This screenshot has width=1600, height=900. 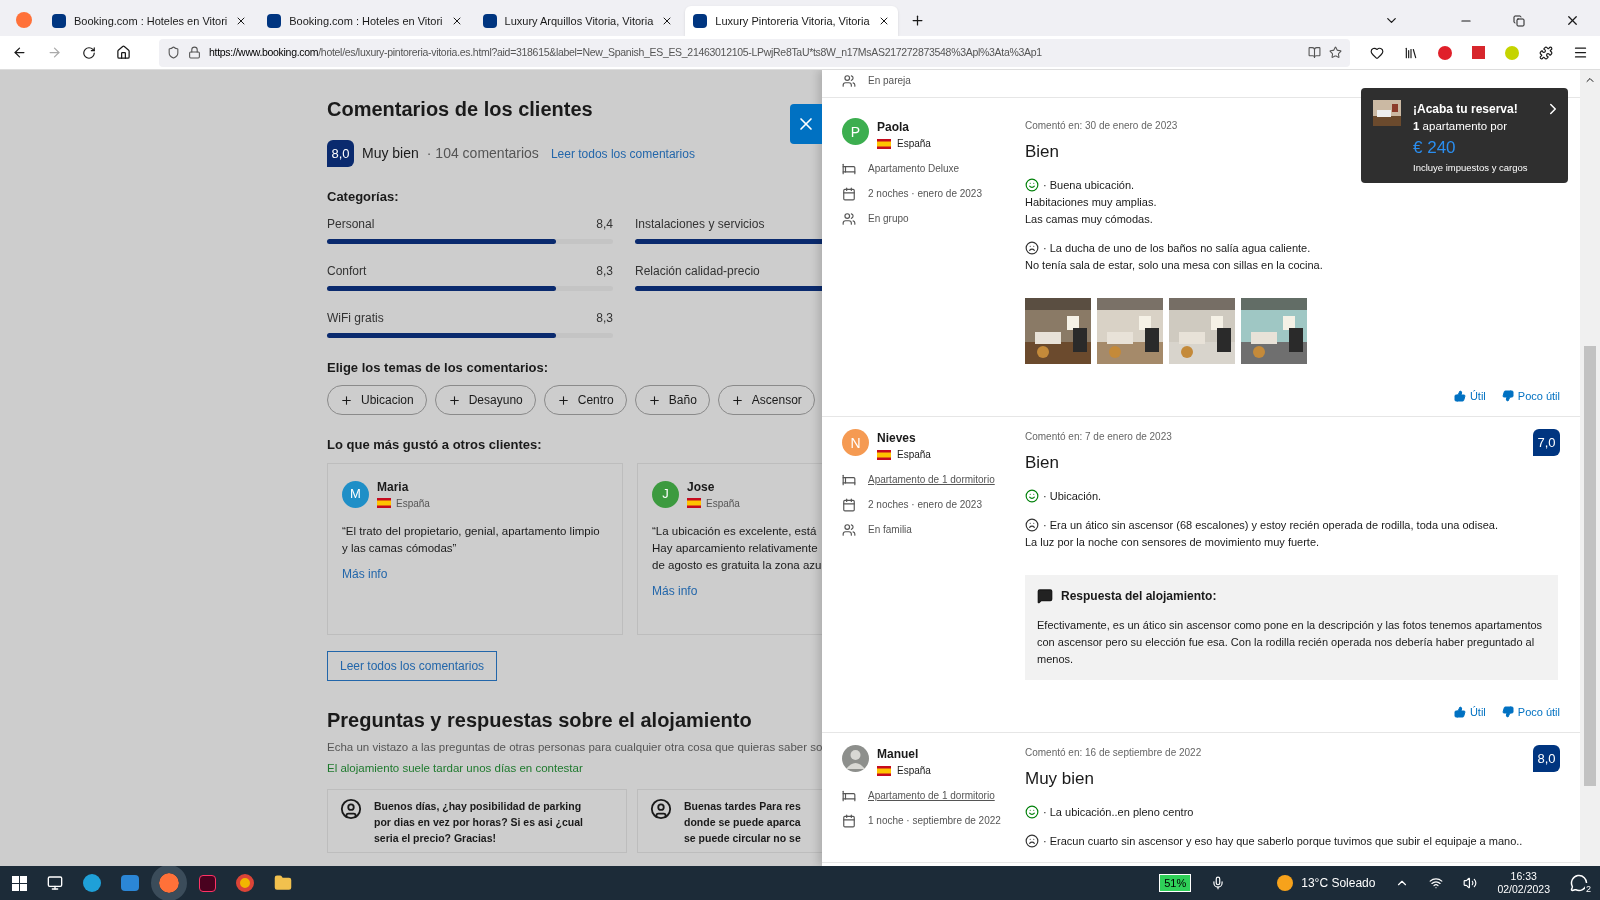 What do you see at coordinates (1436, 883) in the screenshot?
I see `wifi-icon` at bounding box center [1436, 883].